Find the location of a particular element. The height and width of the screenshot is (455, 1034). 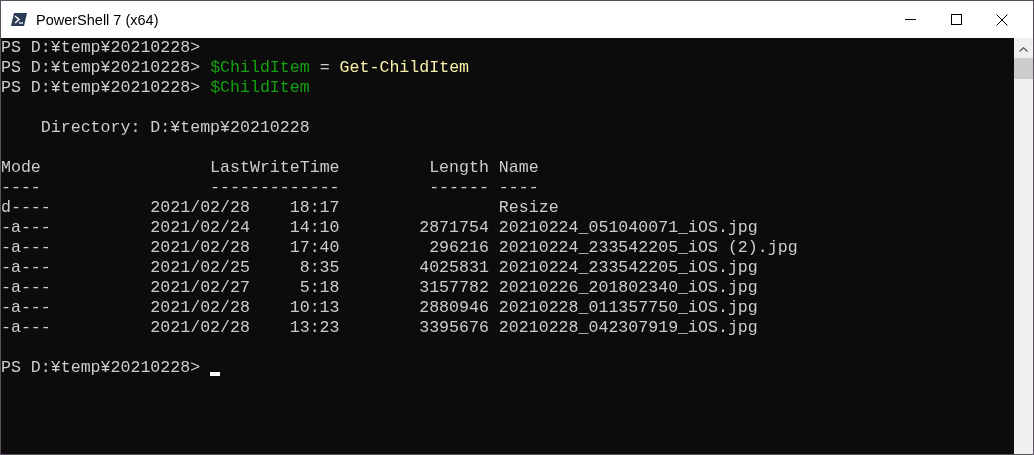

command-token: Get-ChildItem is located at coordinates (404, 68).